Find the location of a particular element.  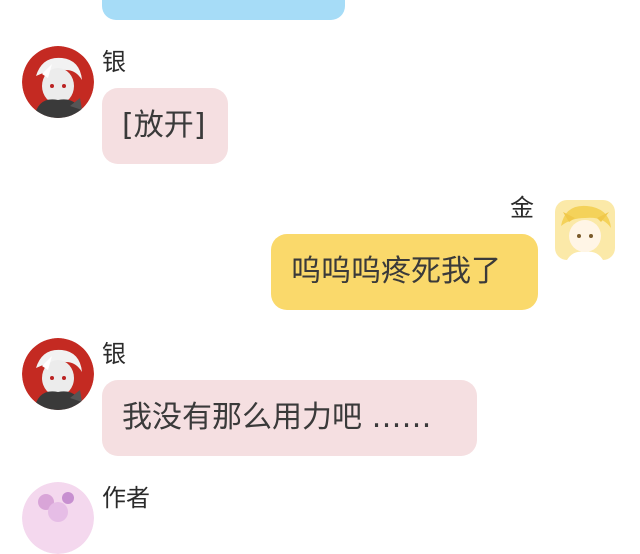

author-avatar-icon is located at coordinates (58, 518).